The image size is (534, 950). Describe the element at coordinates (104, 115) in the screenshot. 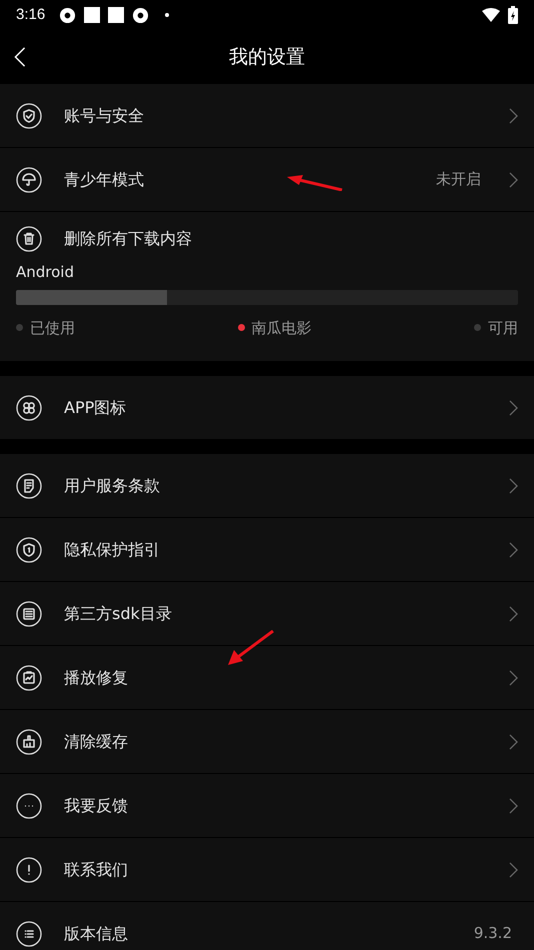

I see `row-label: 账号与安全` at that location.